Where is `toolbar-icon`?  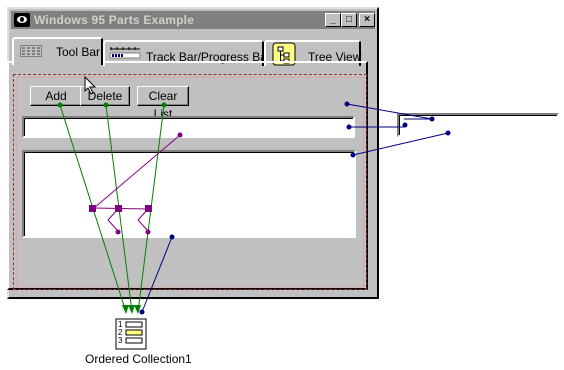 toolbar-icon is located at coordinates (31, 51).